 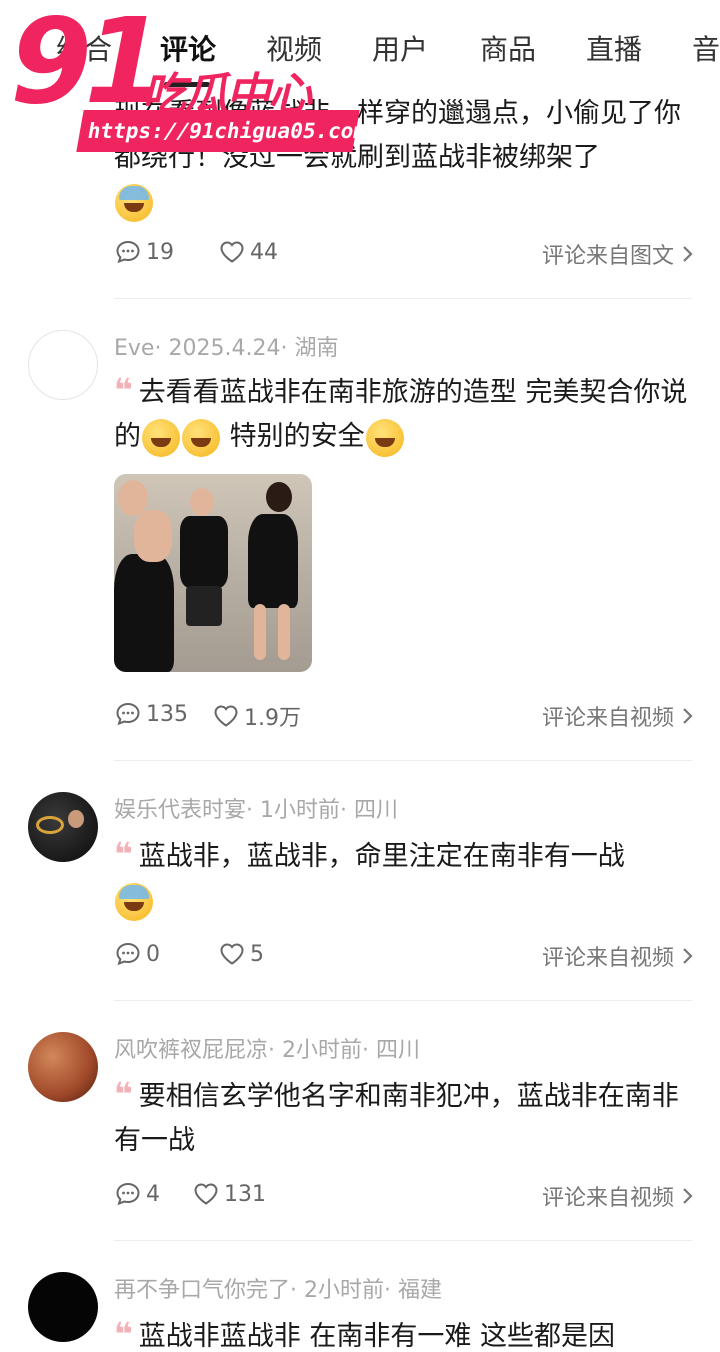 I want to click on comment-photo, so click(x=213, y=573).